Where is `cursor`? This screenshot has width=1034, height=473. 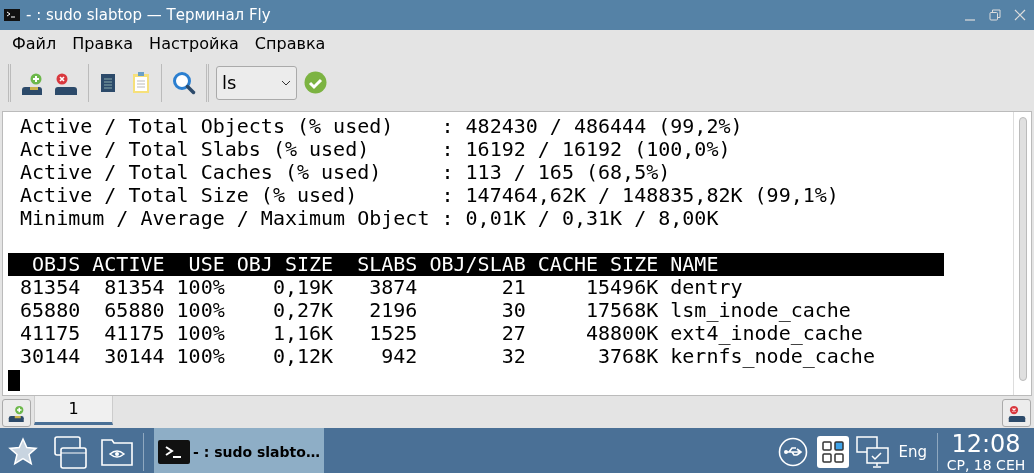 cursor is located at coordinates (14, 380).